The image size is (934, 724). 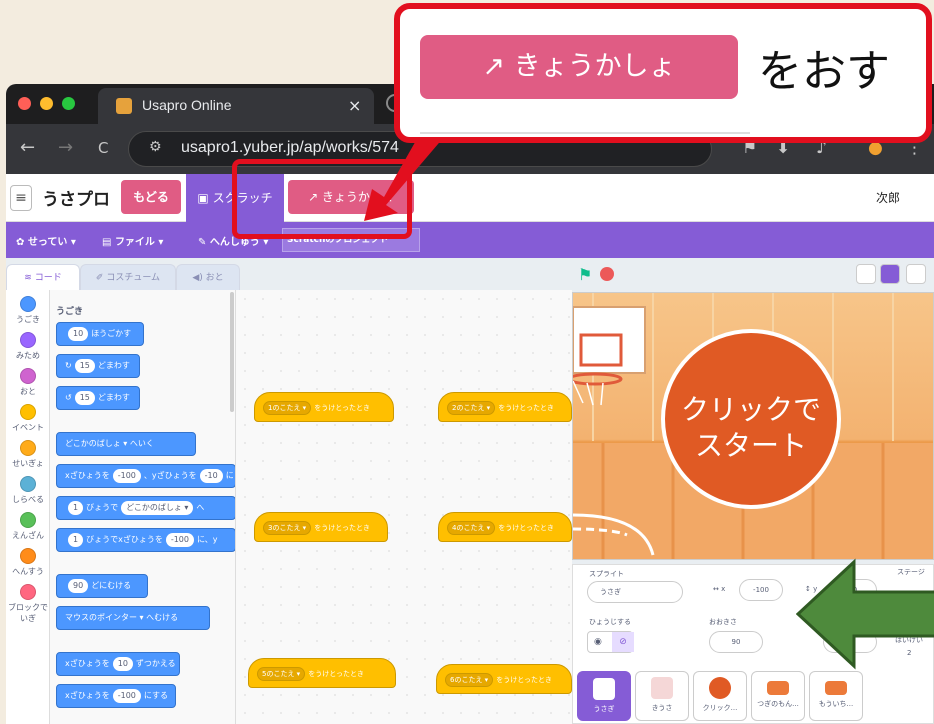 What do you see at coordinates (78, 586) in the screenshot?
I see `block-input: 90` at bounding box center [78, 586].